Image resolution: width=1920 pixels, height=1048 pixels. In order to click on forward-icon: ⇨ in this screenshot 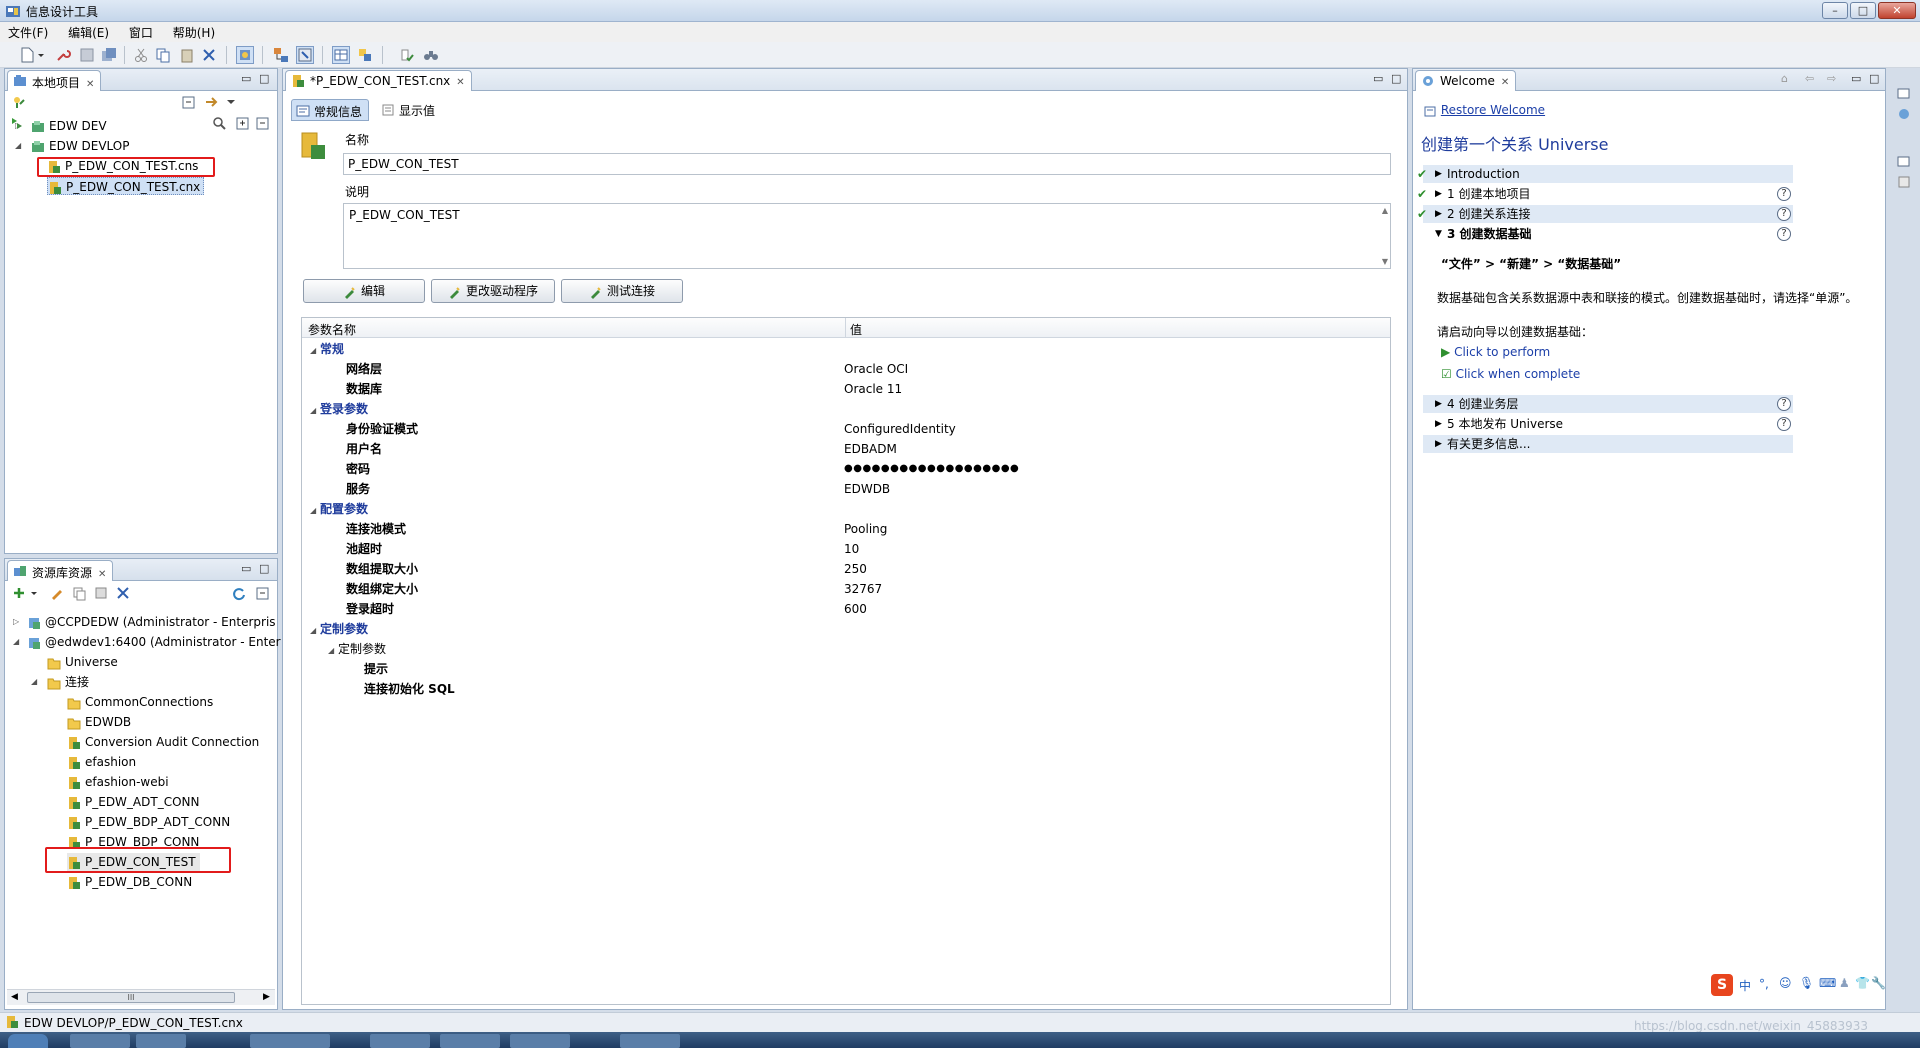, I will do `click(1831, 78)`.